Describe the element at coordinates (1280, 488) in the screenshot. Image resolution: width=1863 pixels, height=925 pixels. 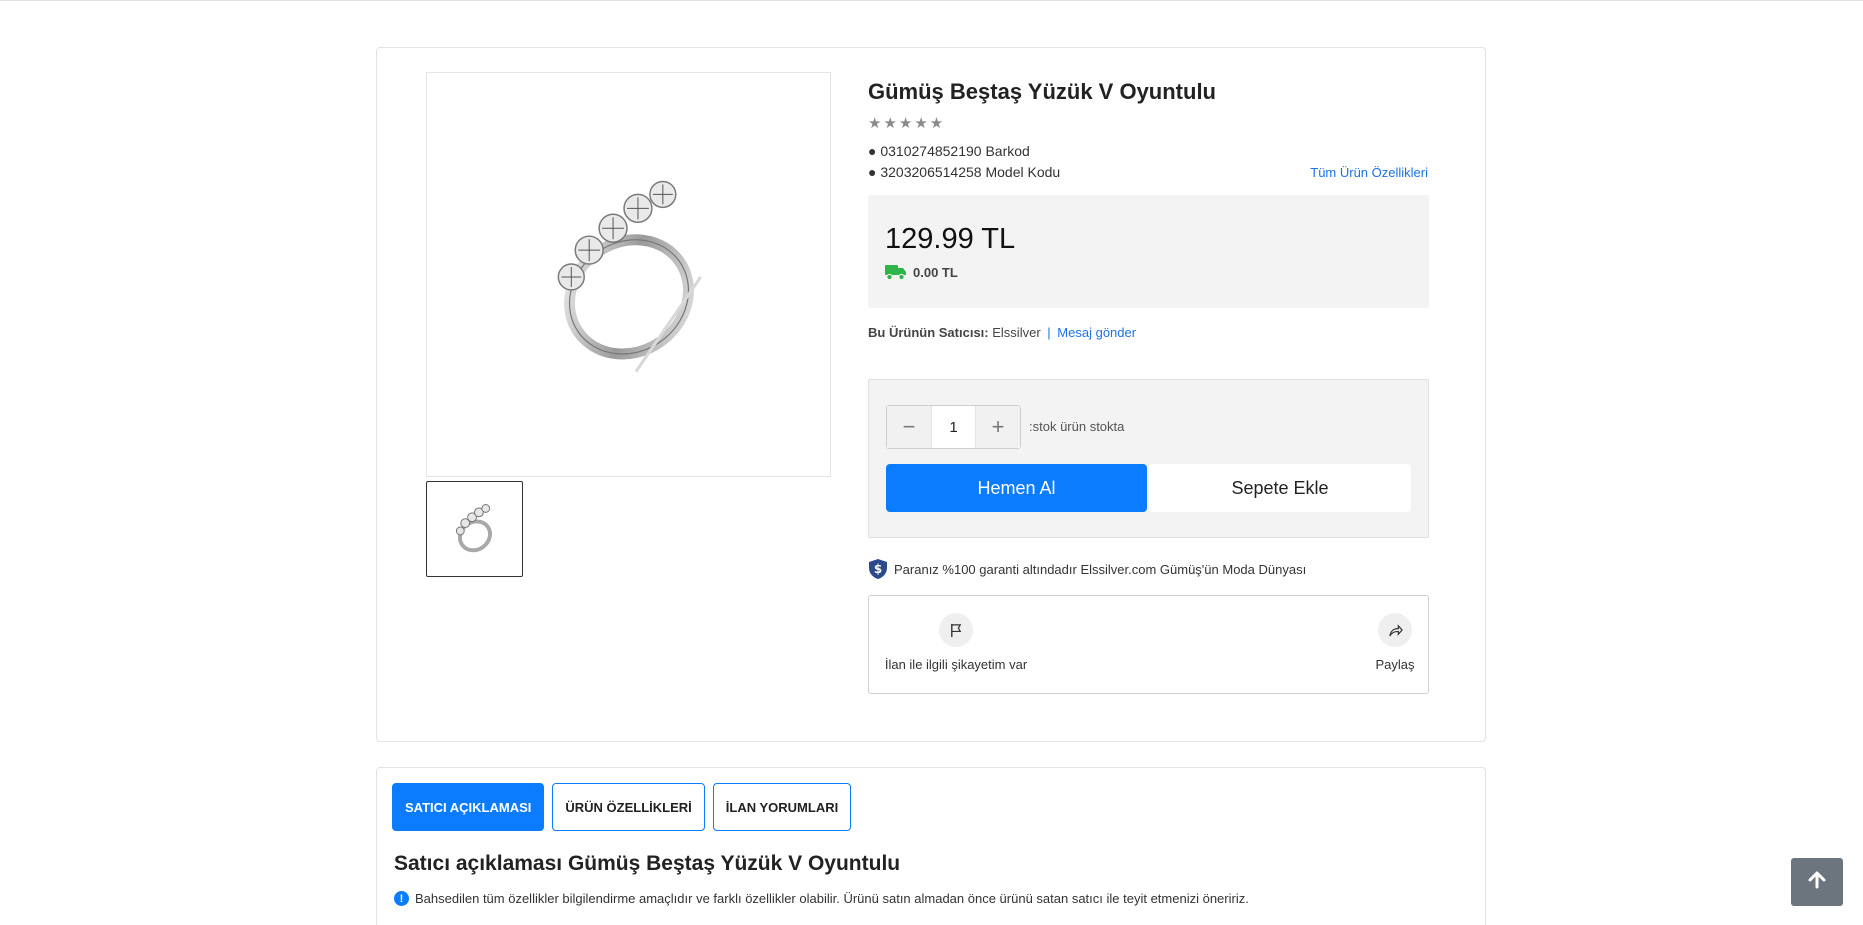
I see `add-to-cart-button: Sepete Ekle` at that location.